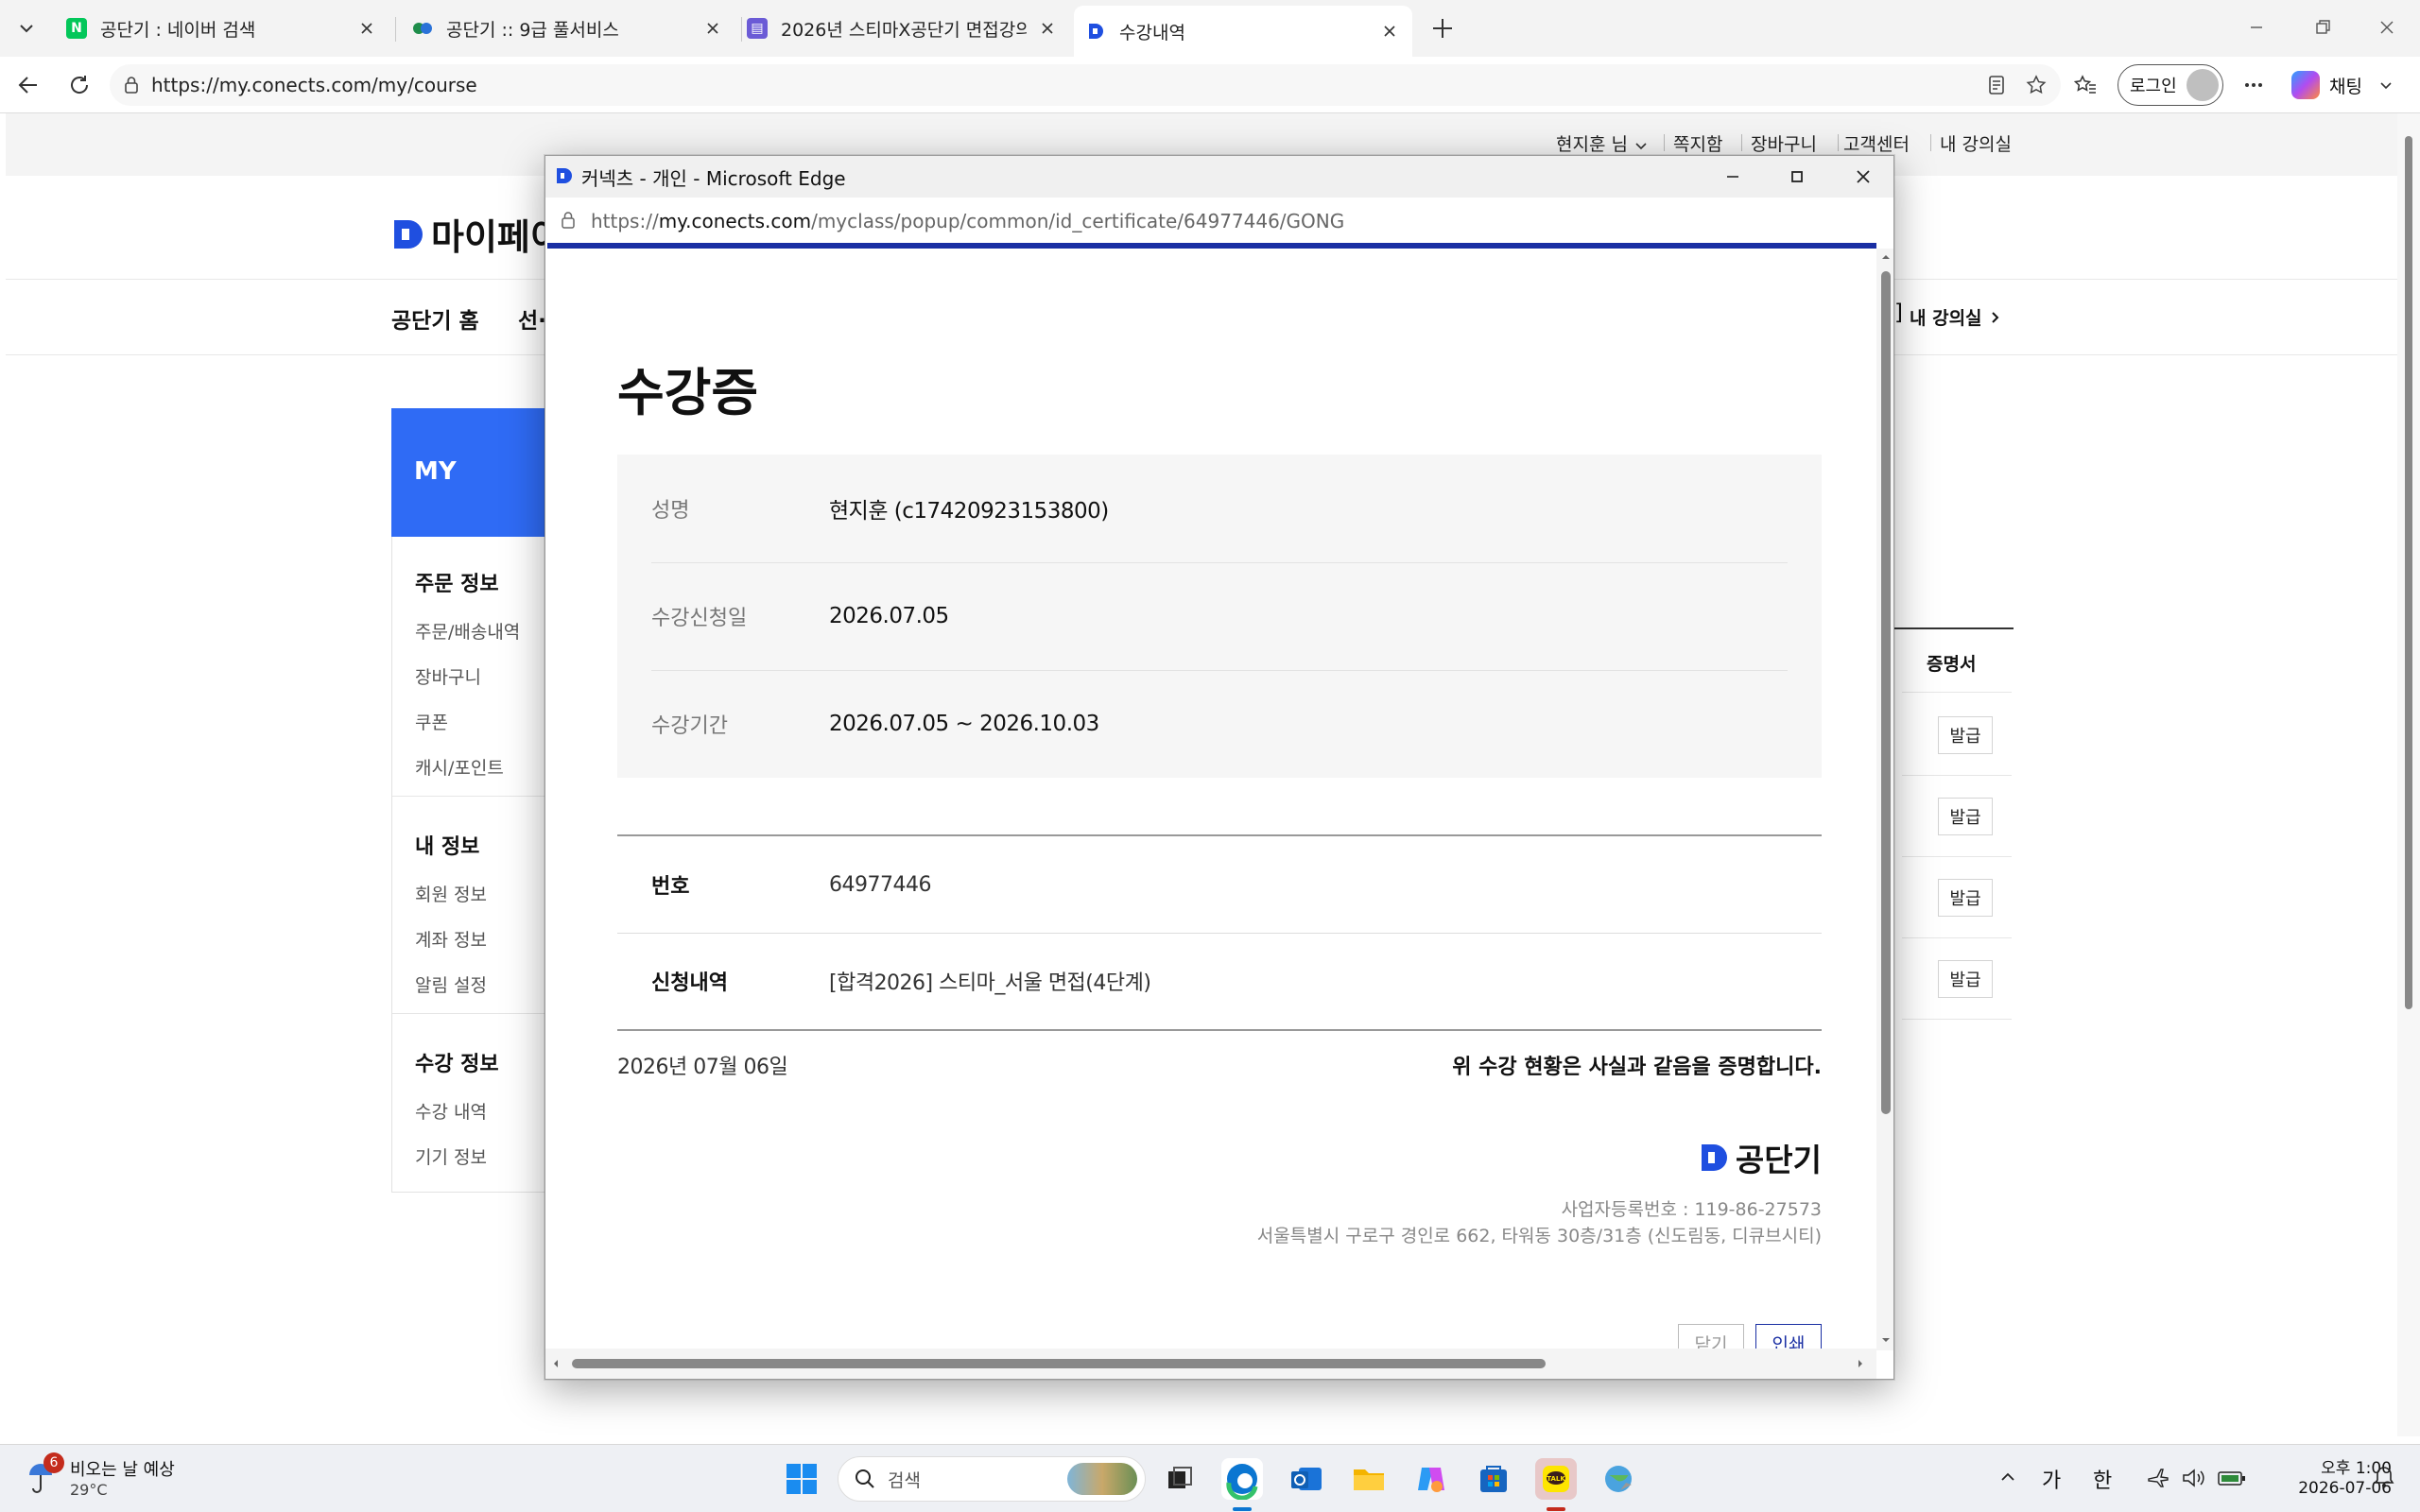 This screenshot has width=2420, height=1512. I want to click on battery-icon, so click(2232, 1478).